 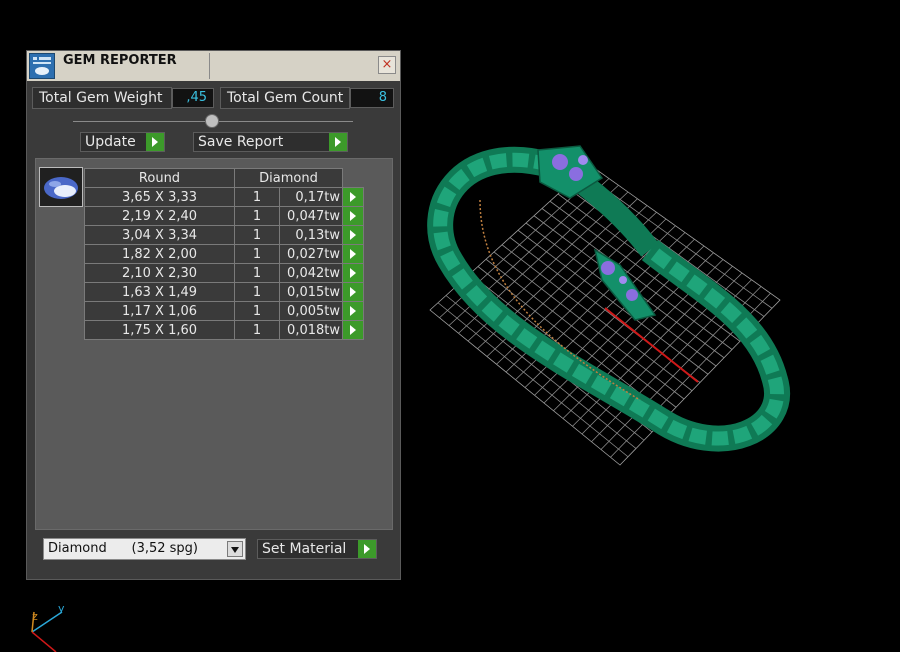 I want to click on gem-weight-cell: 0,027tw, so click(x=311, y=254).